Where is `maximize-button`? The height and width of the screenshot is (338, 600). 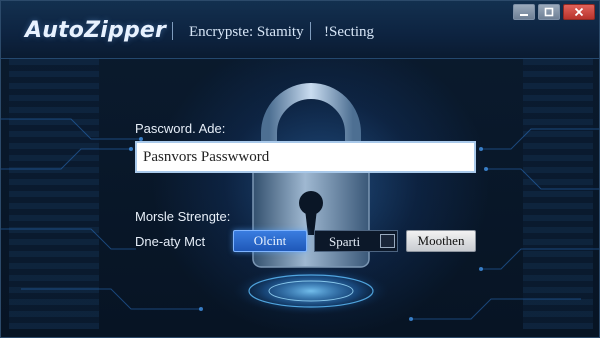 maximize-button is located at coordinates (549, 12).